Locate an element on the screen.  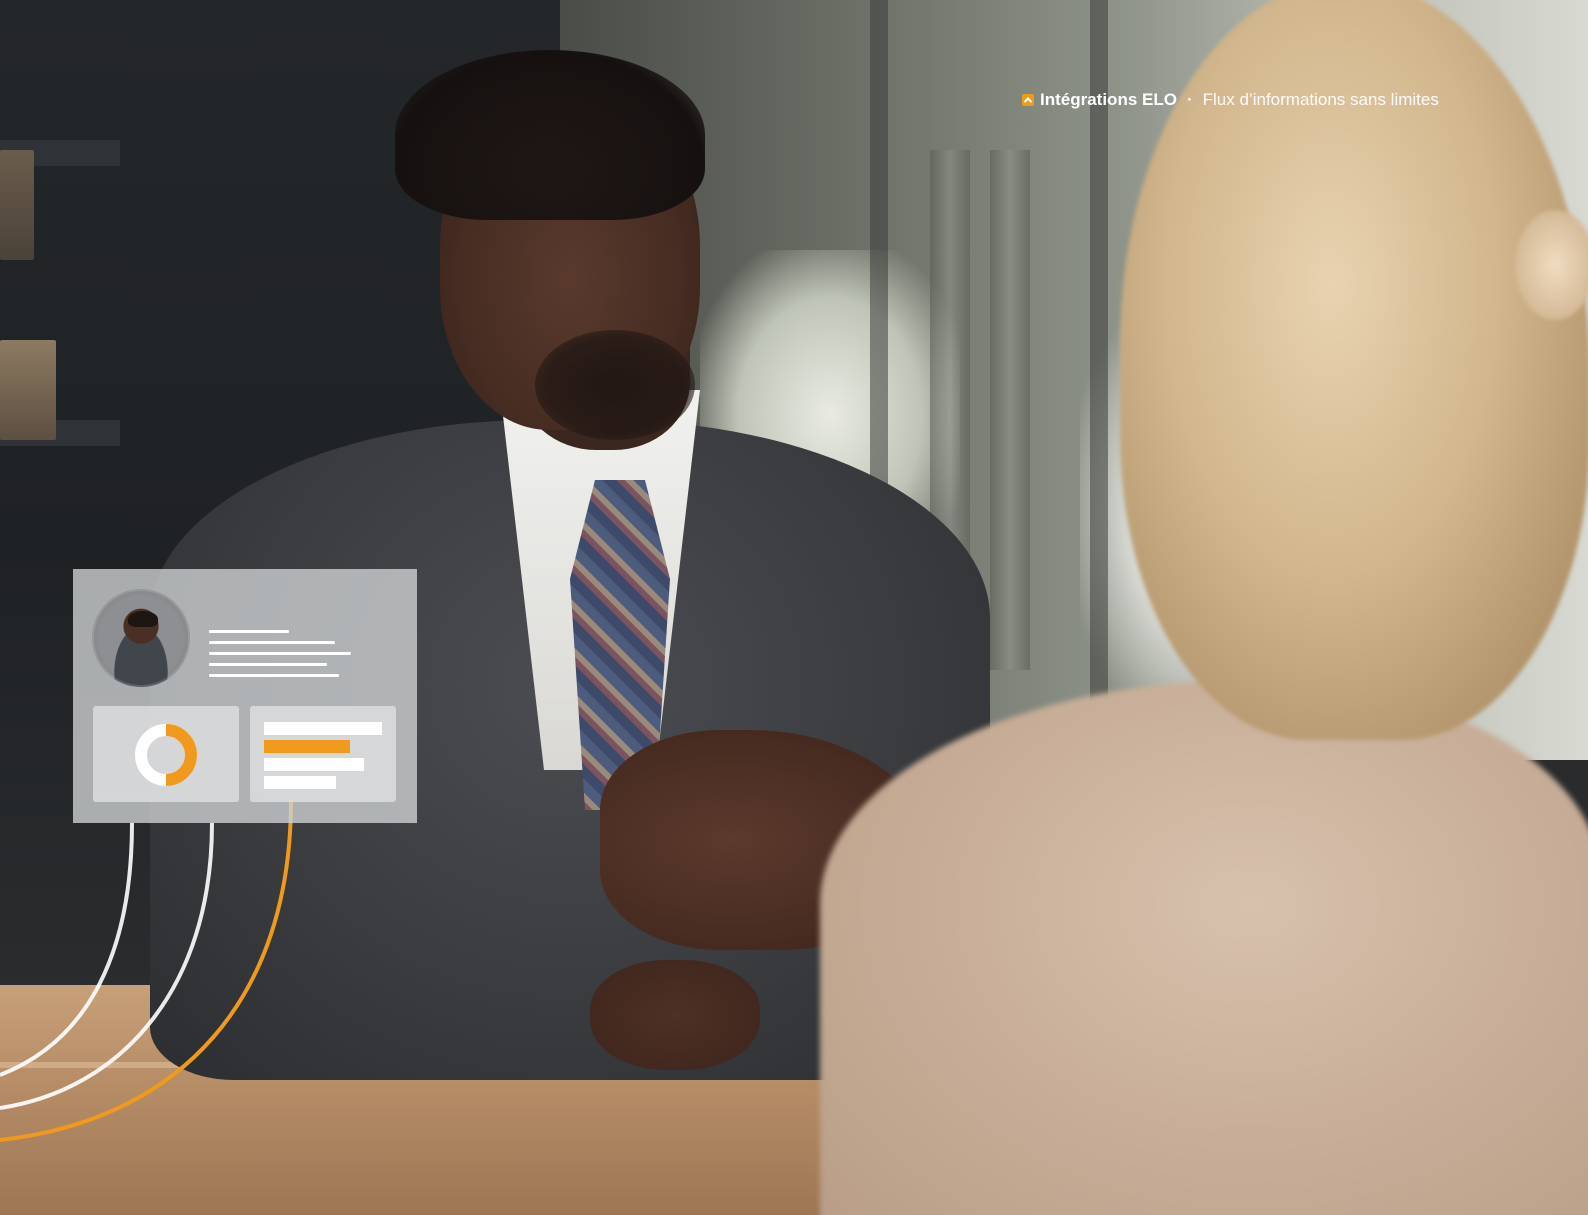
bar-orange is located at coordinates (307, 746).